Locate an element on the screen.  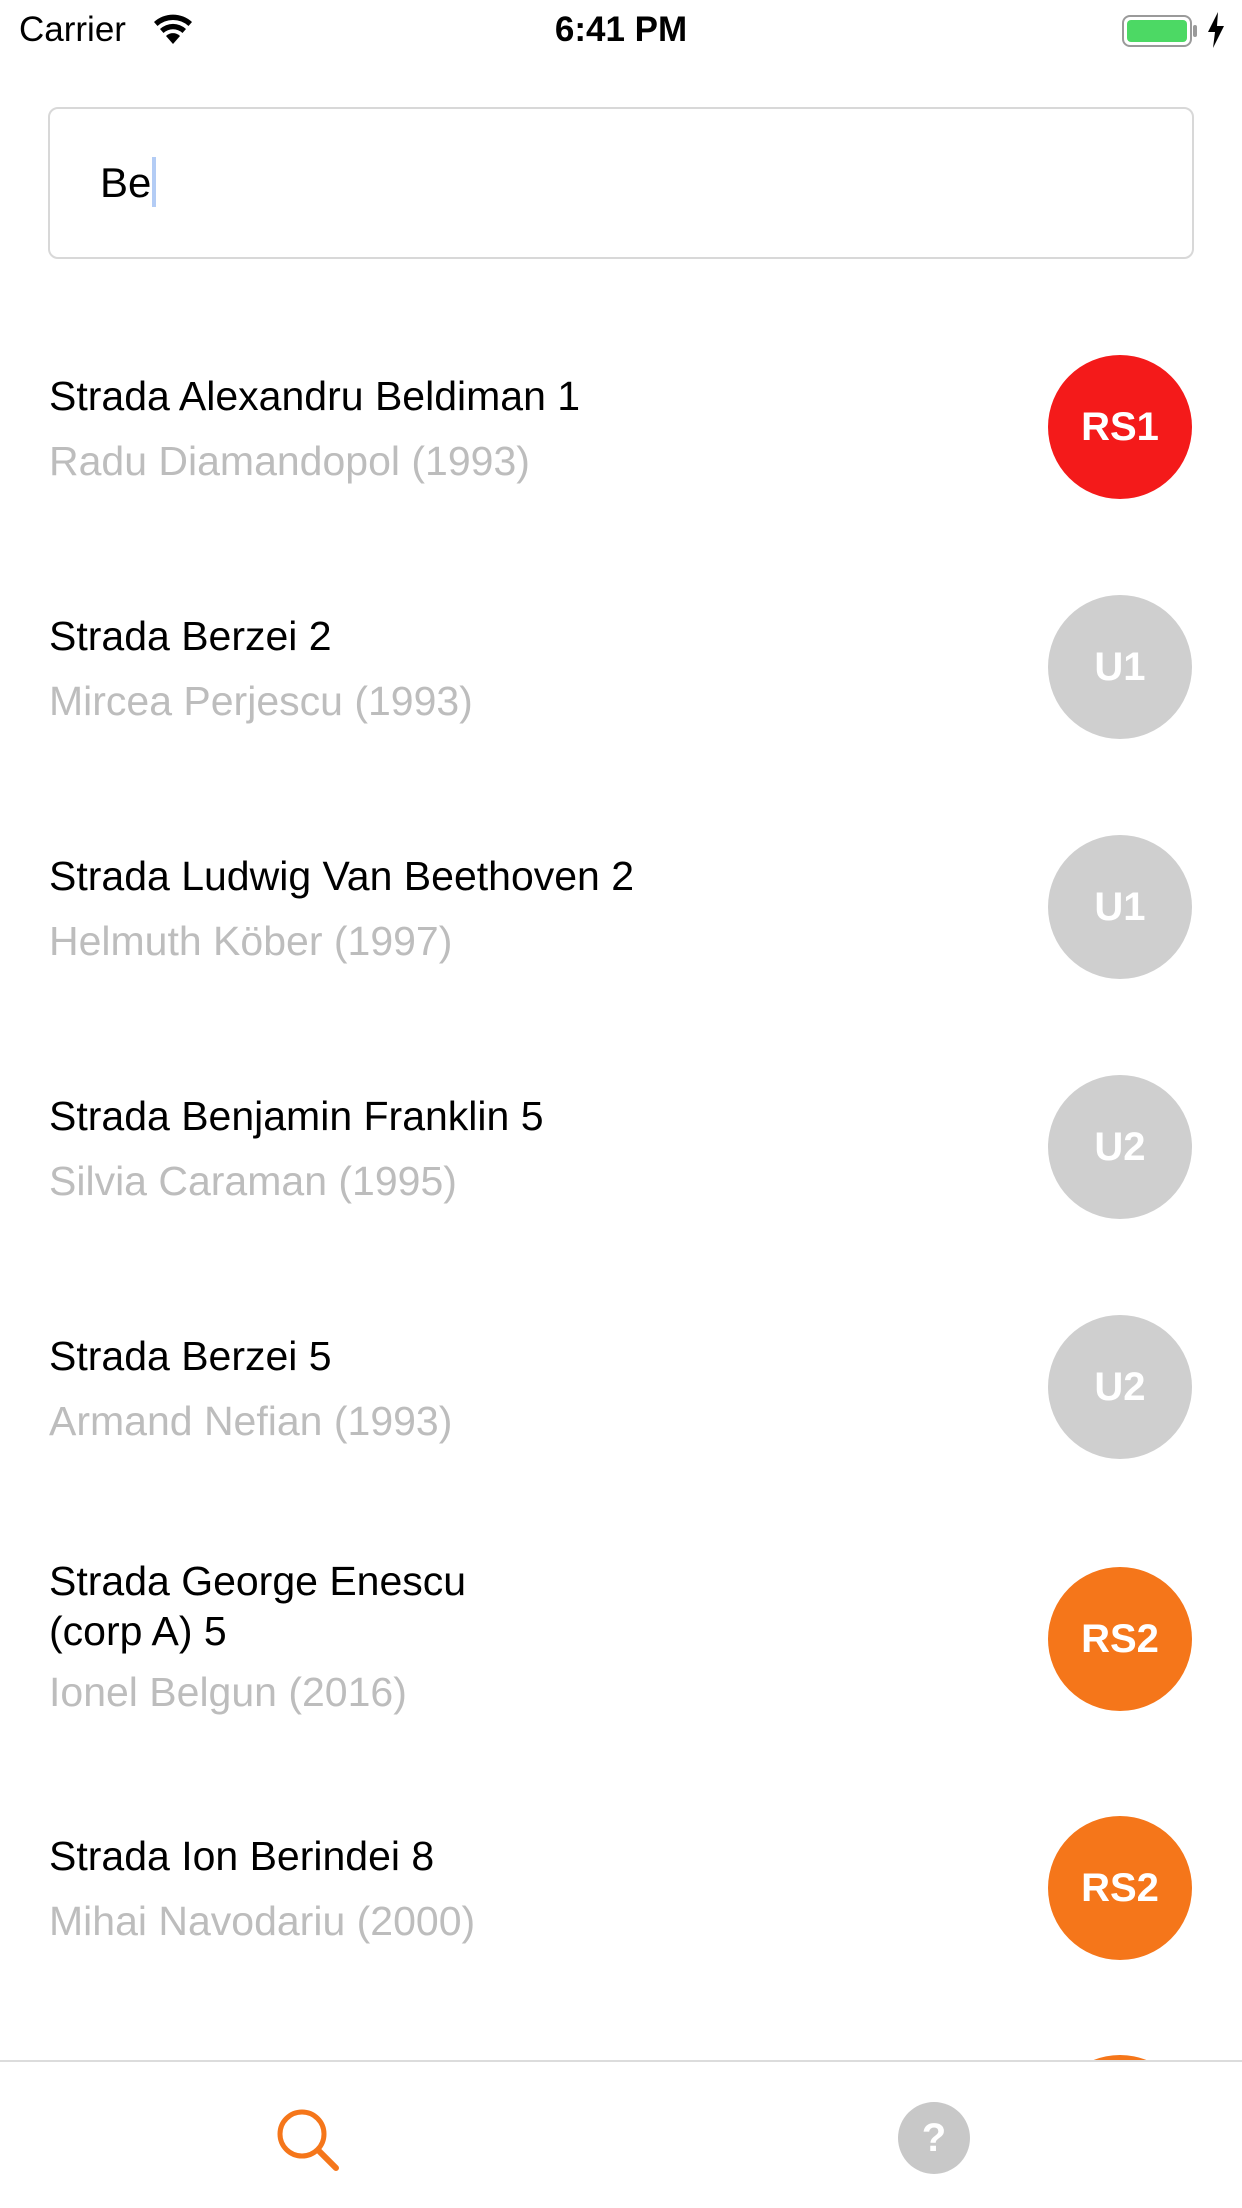
result-subtitle: Silvia Caraman (1995) is located at coordinates (253, 1181).